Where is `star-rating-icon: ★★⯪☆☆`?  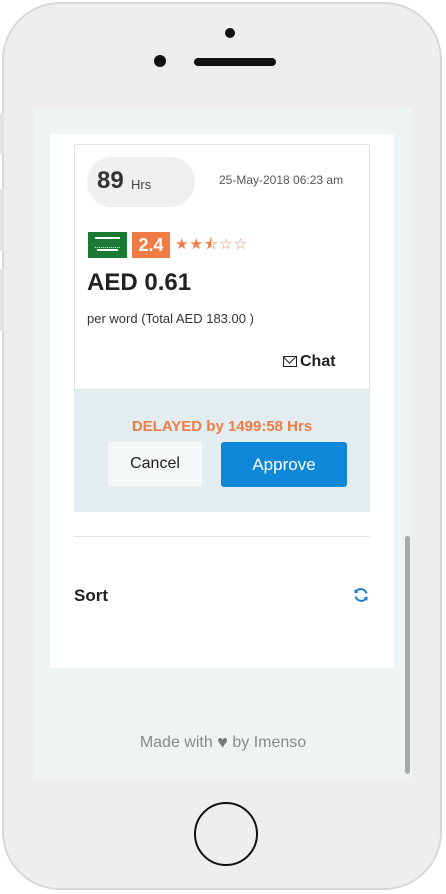 star-rating-icon: ★★⯪☆☆ is located at coordinates (211, 245).